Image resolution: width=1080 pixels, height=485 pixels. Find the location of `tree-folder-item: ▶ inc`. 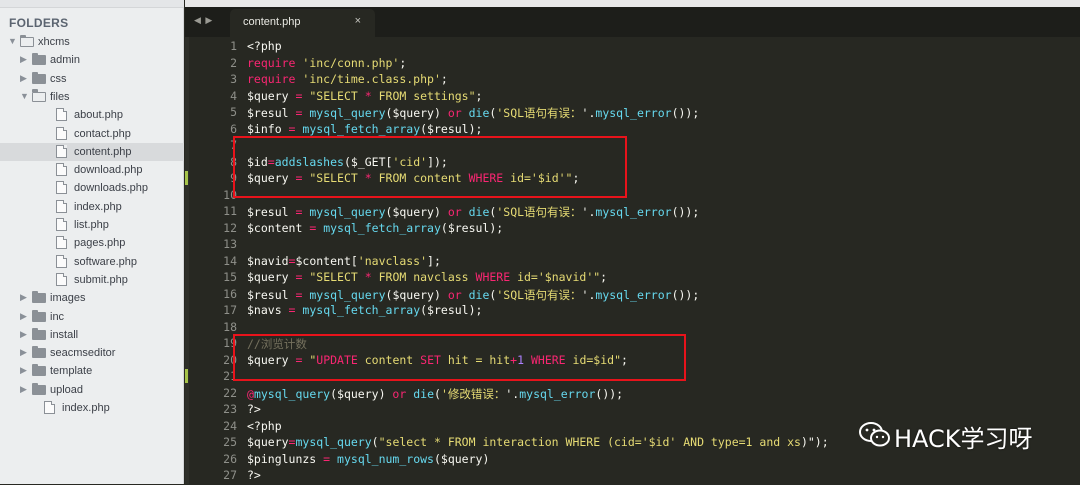

tree-folder-item: ▶ inc is located at coordinates (92, 317).